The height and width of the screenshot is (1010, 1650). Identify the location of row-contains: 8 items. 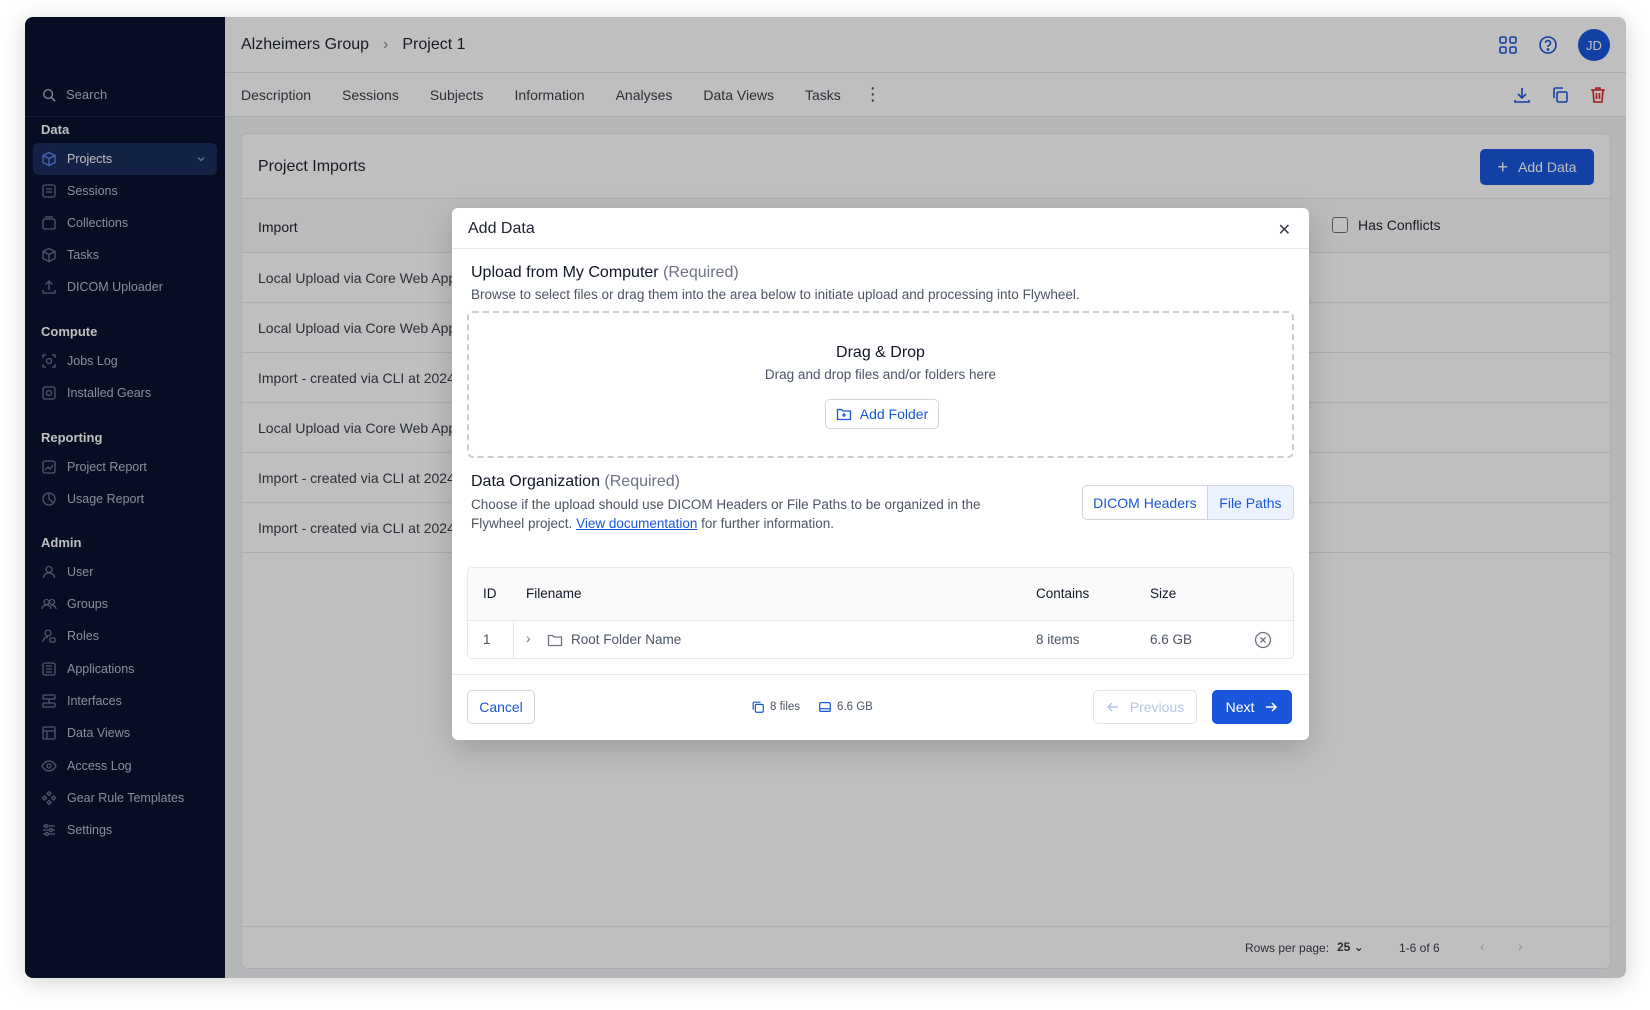
(1058, 639).